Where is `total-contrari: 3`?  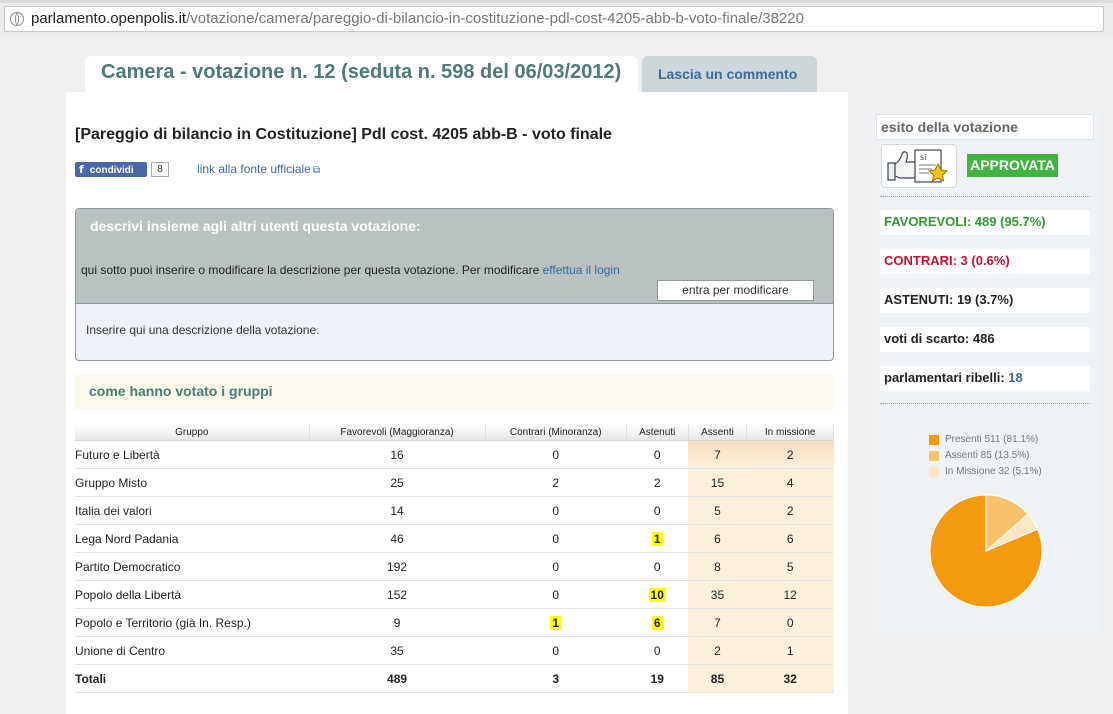
total-contrari: 3 is located at coordinates (556, 678).